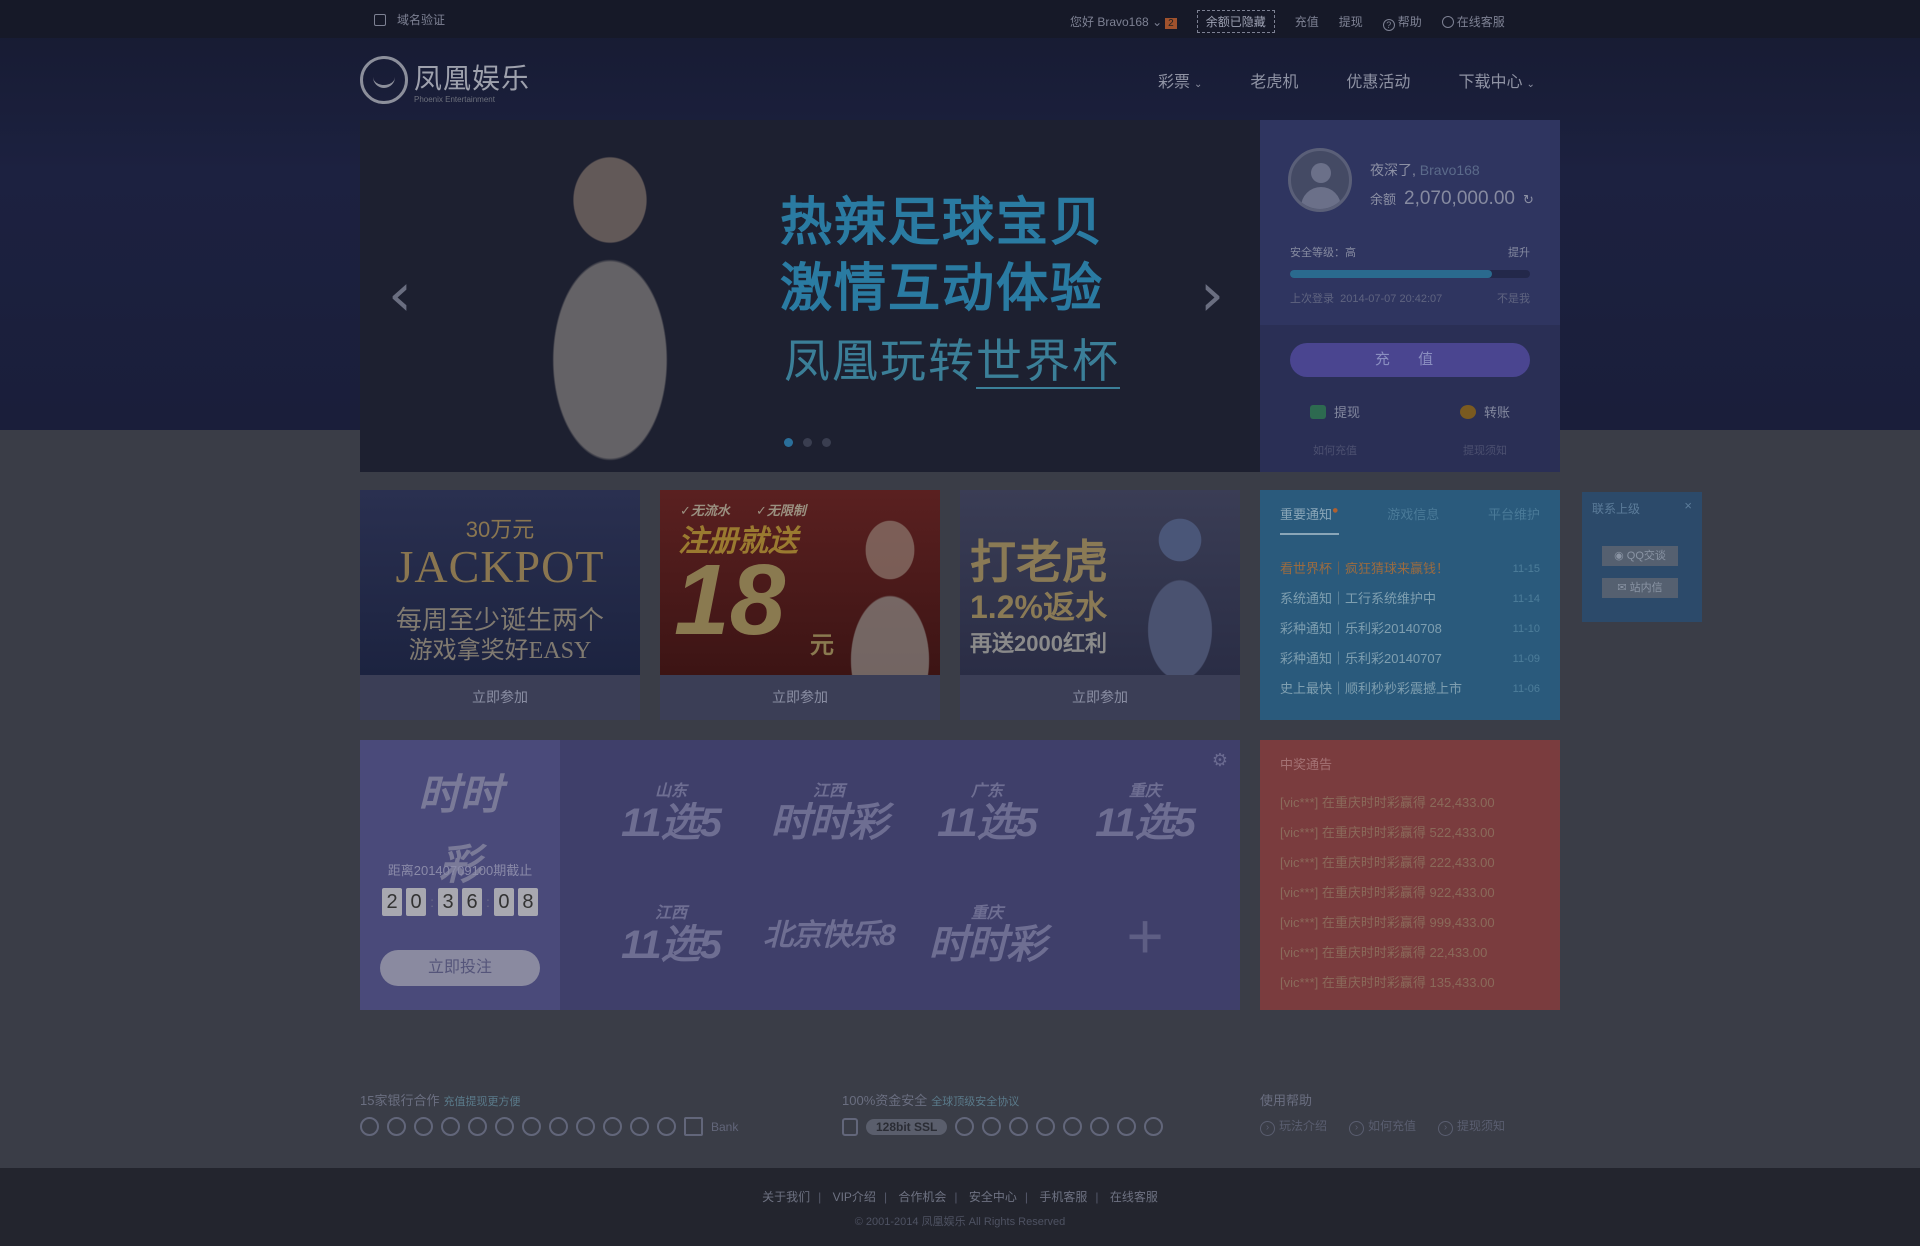 This screenshot has height=1246, width=1920. What do you see at coordinates (1351, 21) in the screenshot?
I see `top-withdraw-link: 提现` at bounding box center [1351, 21].